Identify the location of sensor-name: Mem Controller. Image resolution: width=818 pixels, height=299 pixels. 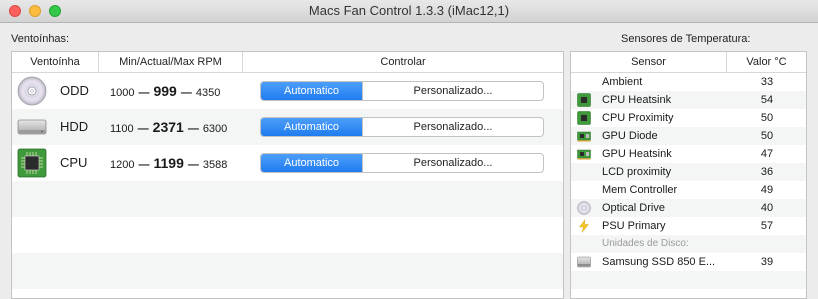
(640, 190).